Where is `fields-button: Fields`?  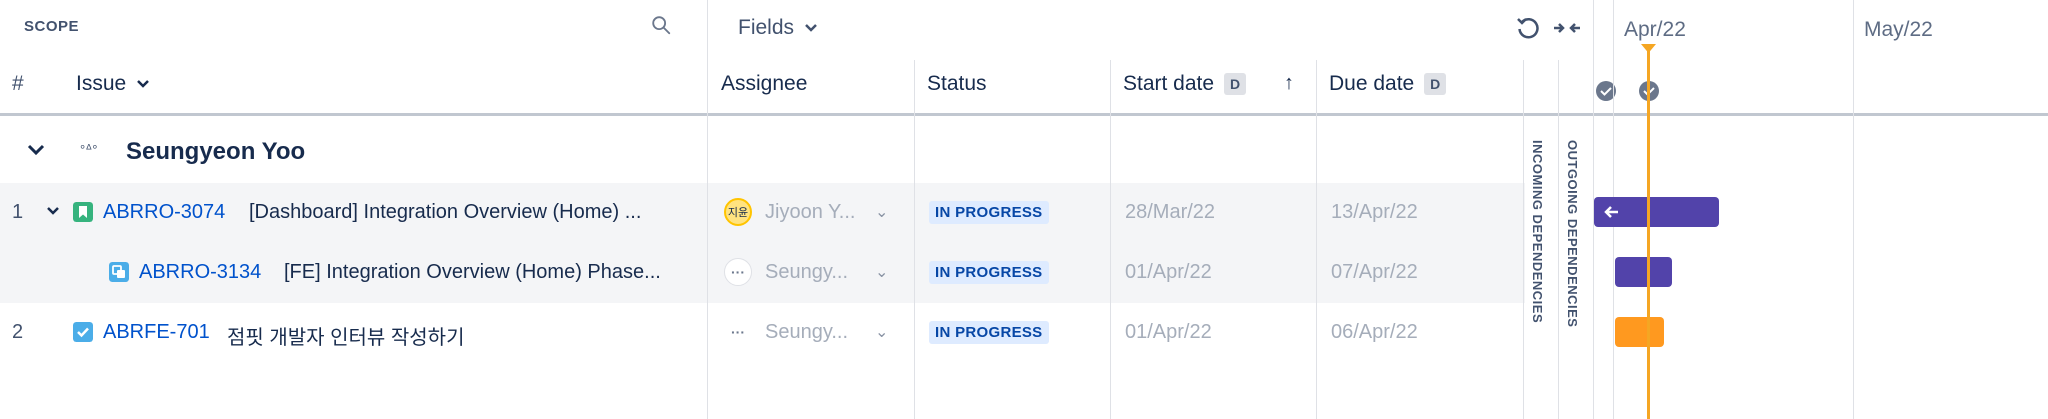 fields-button: Fields is located at coordinates (778, 28).